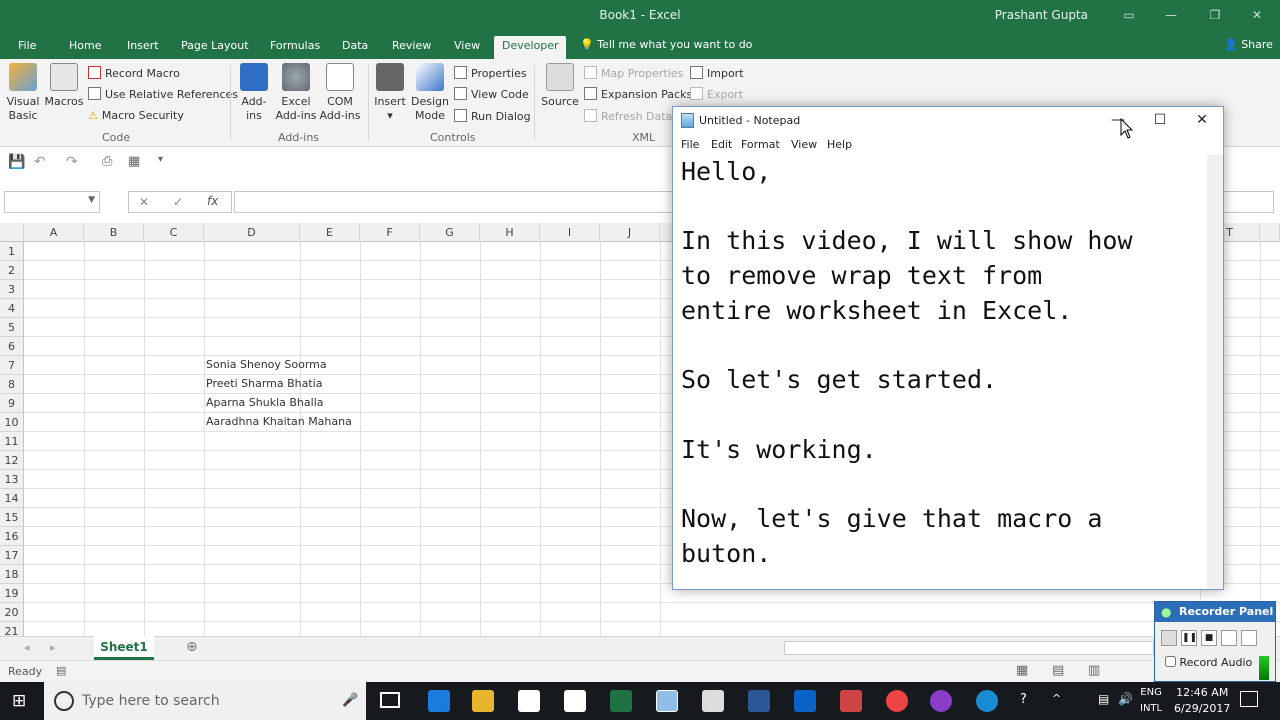  I want to click on dropbox-icon, so click(575, 701).